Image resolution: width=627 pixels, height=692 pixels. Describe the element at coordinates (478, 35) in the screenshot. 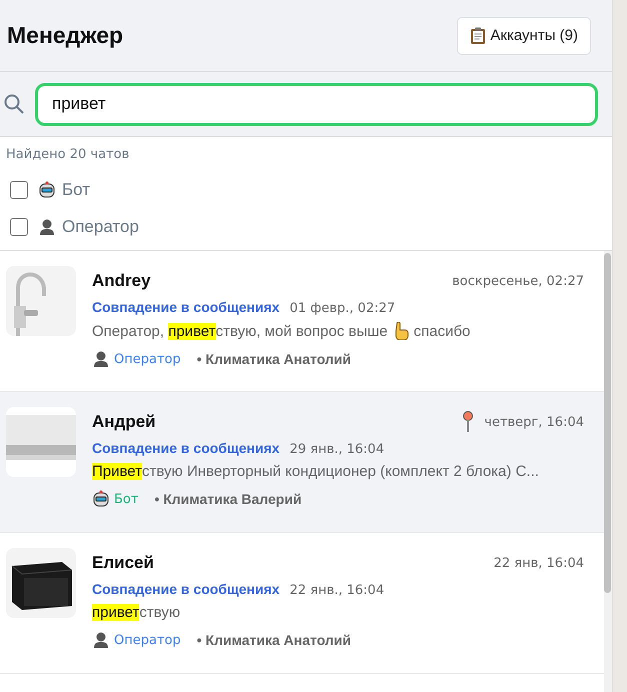

I see `clipboard-icon` at that location.